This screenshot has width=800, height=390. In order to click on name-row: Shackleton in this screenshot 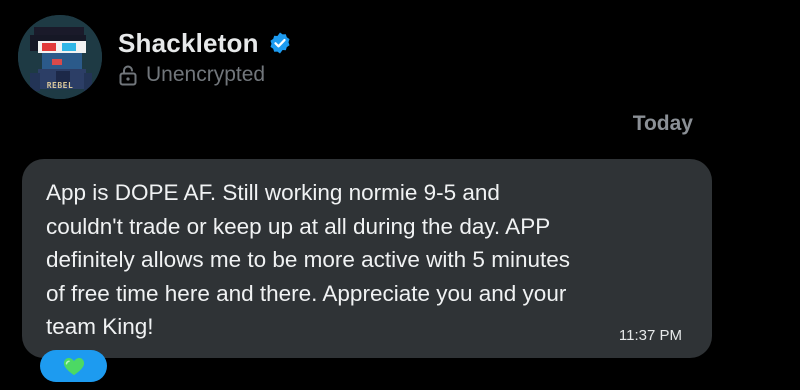, I will do `click(205, 43)`.